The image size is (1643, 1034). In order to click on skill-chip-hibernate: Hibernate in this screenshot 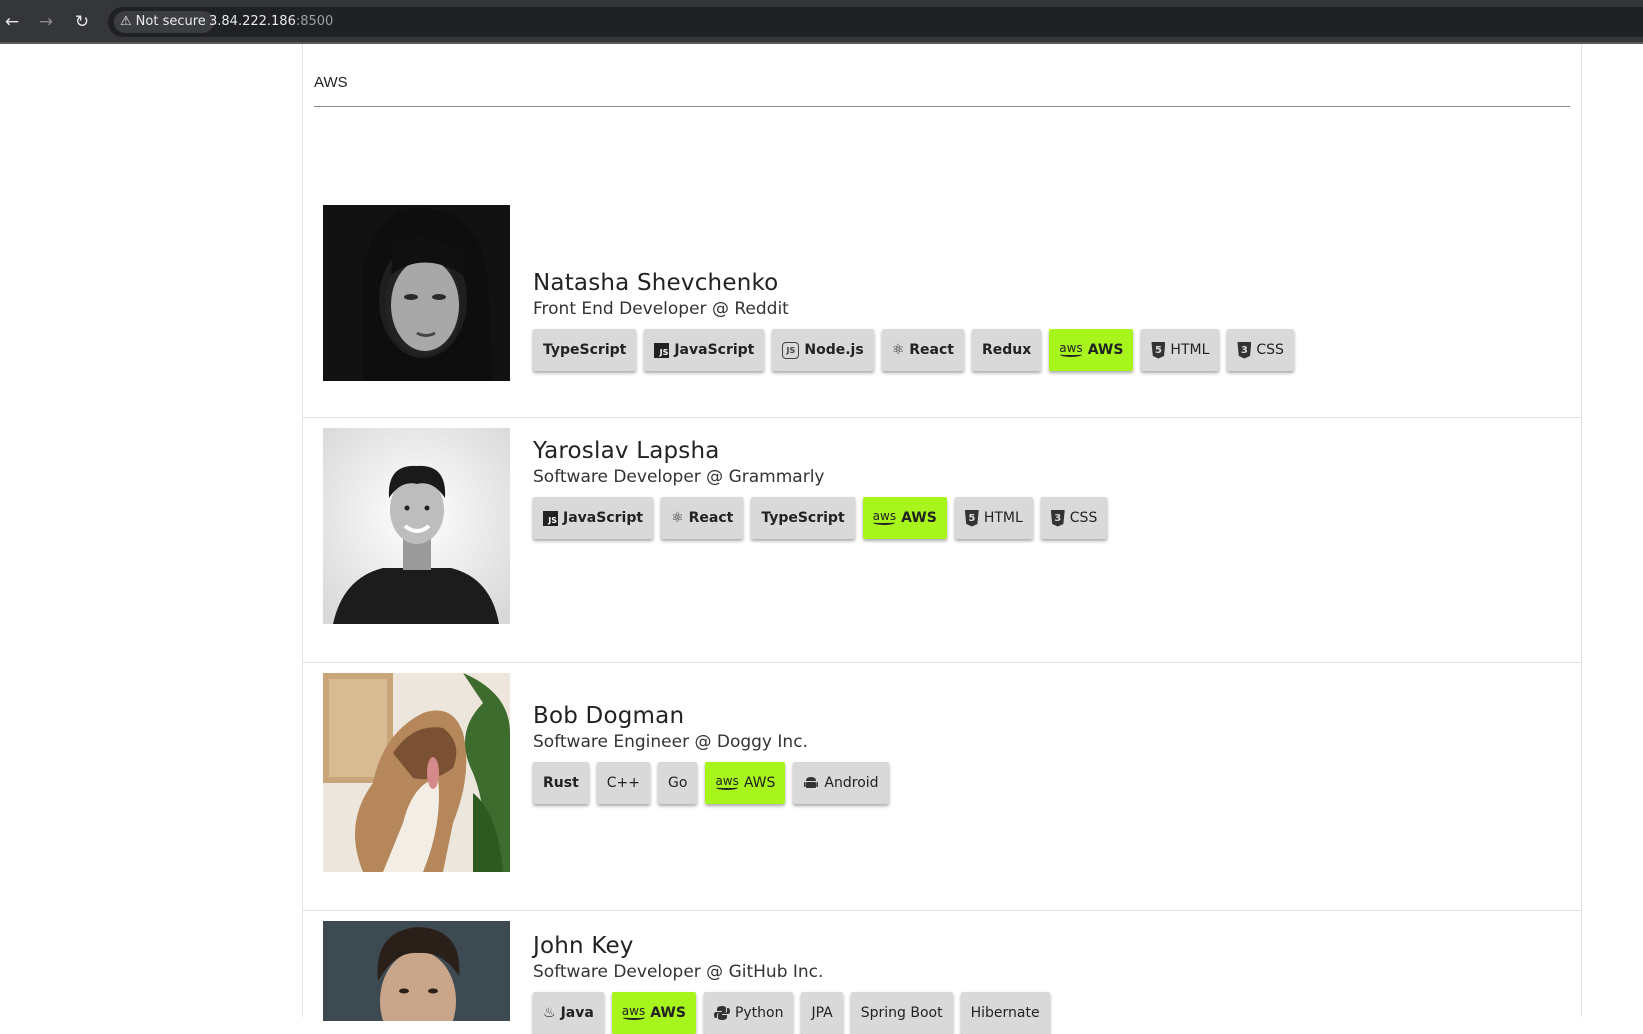, I will do `click(1005, 1013)`.